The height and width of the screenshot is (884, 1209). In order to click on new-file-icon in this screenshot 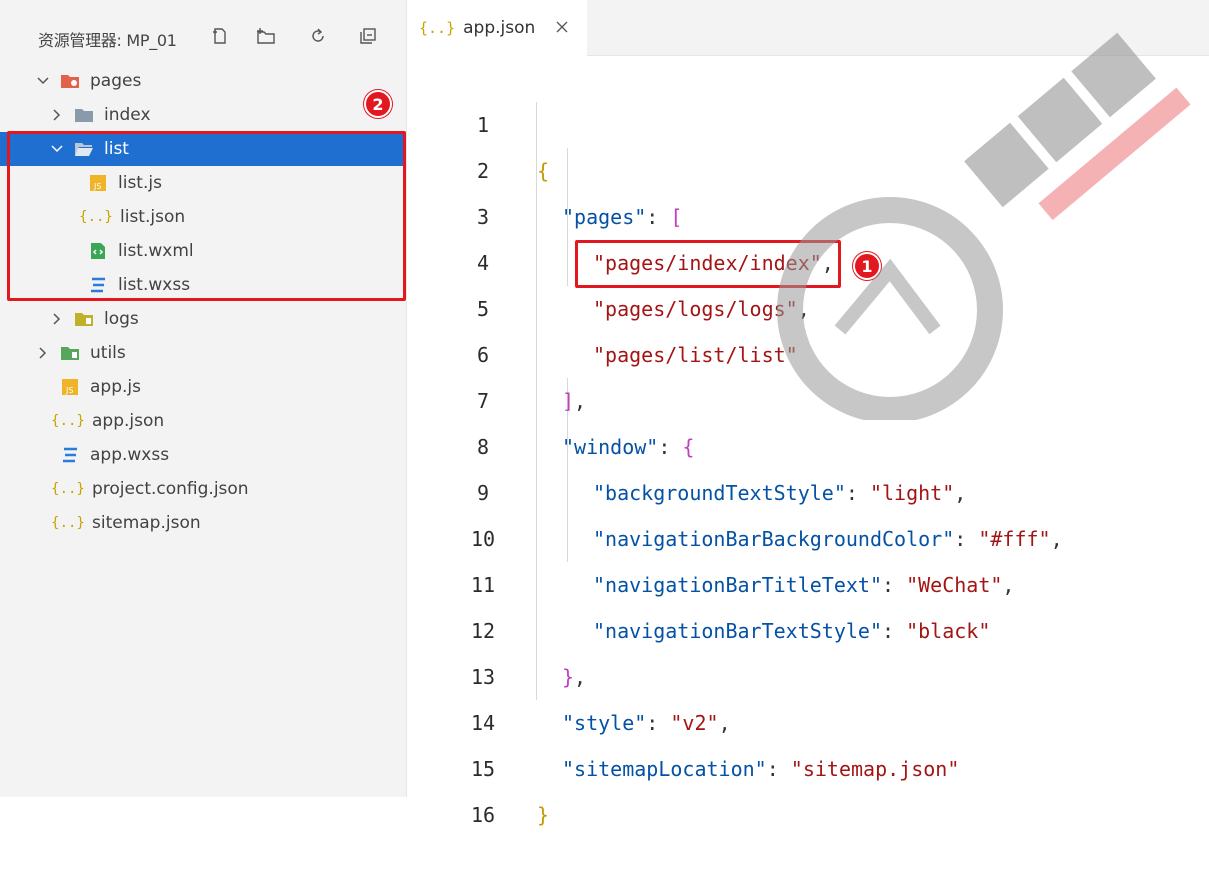, I will do `click(220, 36)`.